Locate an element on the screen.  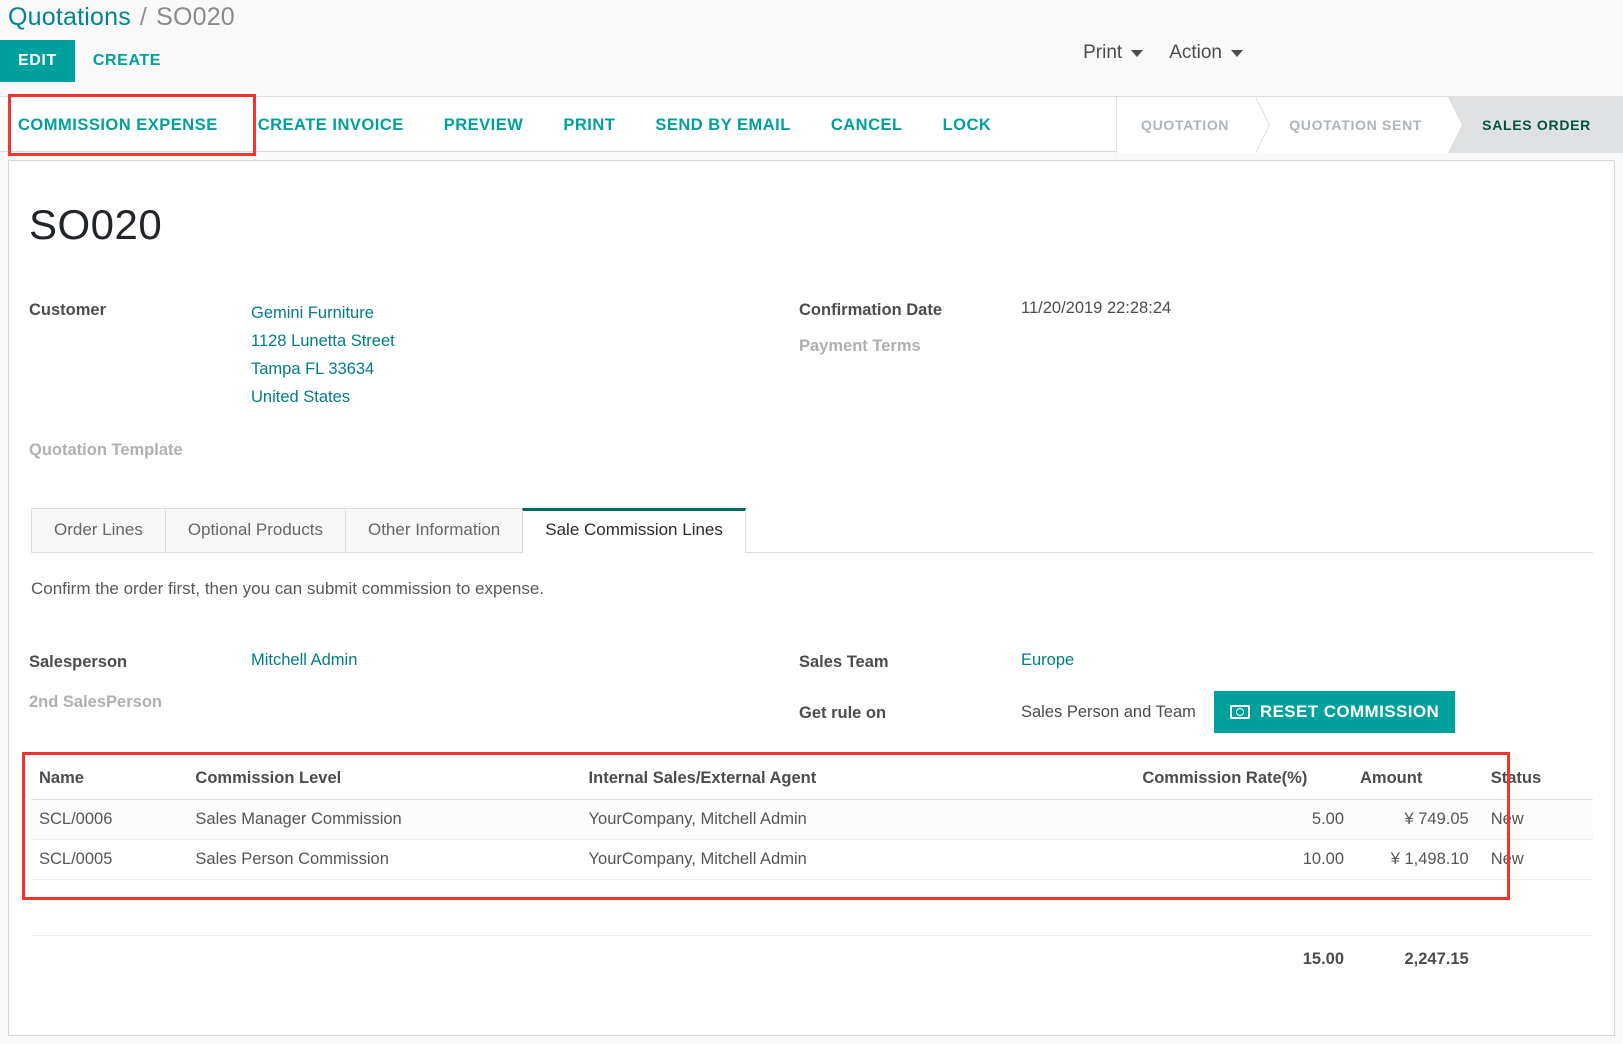
edit-button: EDIT is located at coordinates (37, 61).